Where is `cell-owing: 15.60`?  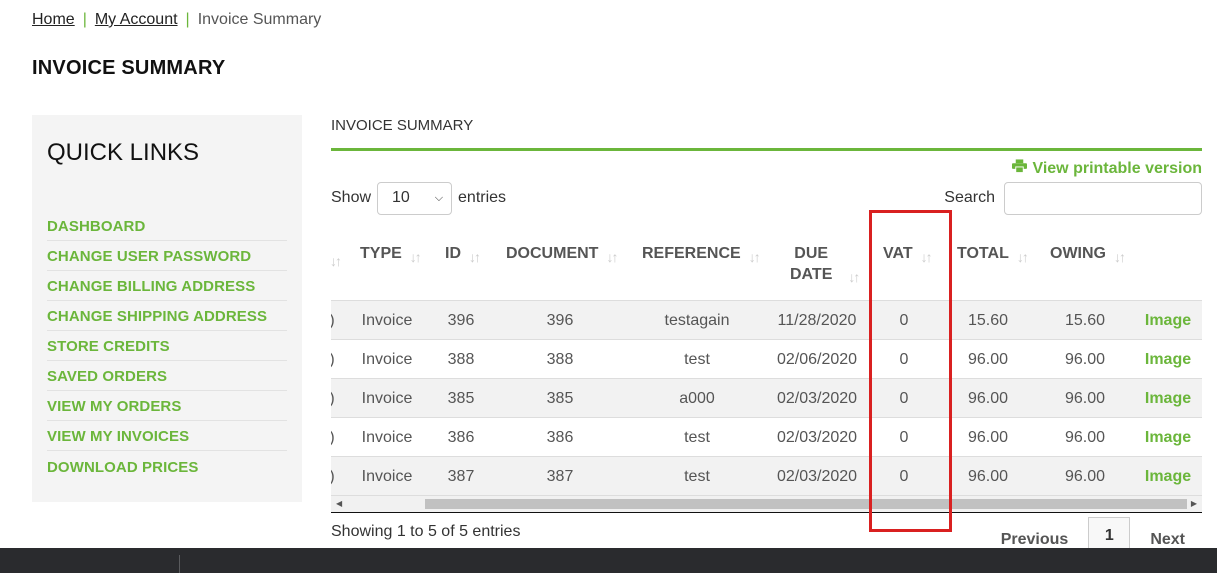
cell-owing: 15.60 is located at coordinates (1085, 320).